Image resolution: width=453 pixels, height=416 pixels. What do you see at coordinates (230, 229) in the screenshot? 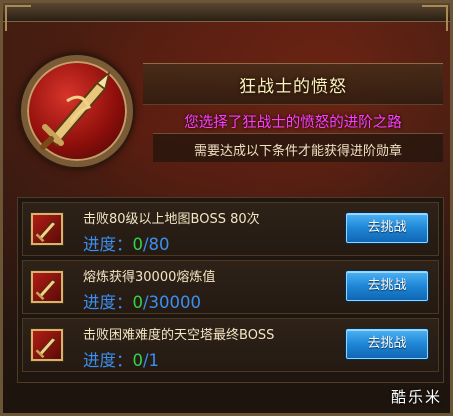
I see `task-row: 击败80级以上地图BOSS 80次 进度：0/80 去挑战` at bounding box center [230, 229].